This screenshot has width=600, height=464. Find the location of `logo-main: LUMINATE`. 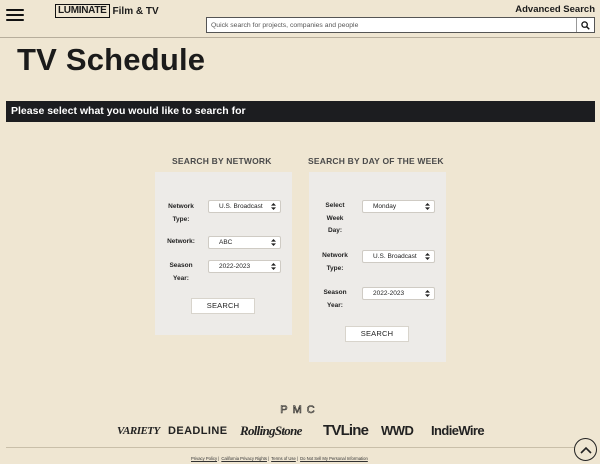

logo-main: LUMINATE is located at coordinates (82, 11).